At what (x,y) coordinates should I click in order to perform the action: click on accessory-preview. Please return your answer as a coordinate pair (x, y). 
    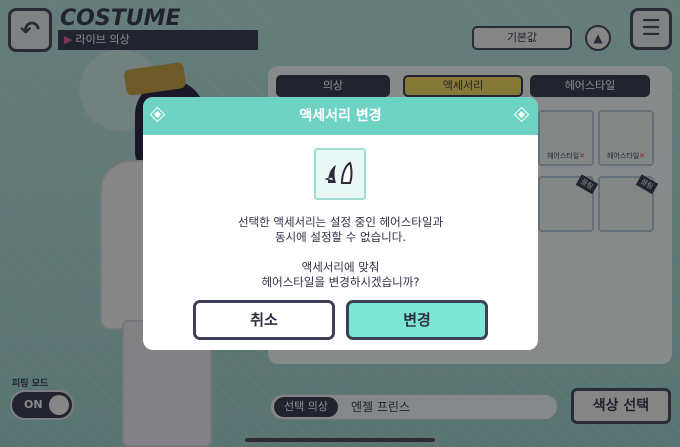
    Looking at the image, I should click on (340, 174).